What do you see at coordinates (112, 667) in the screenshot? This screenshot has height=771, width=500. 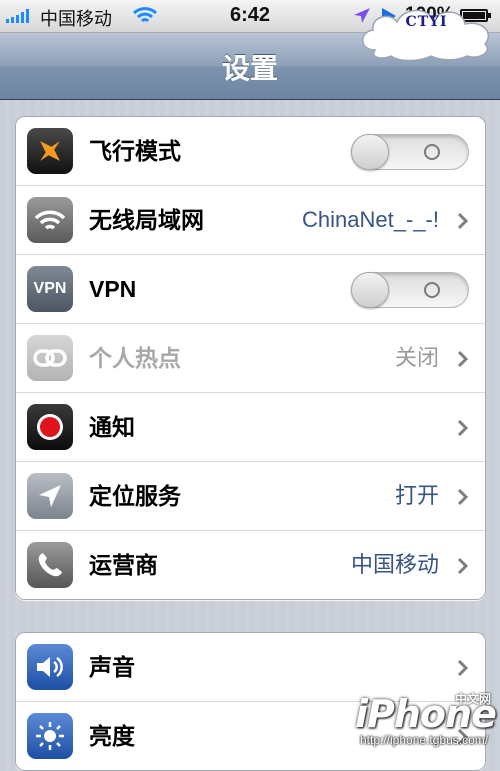 I see `row-label: 声音` at bounding box center [112, 667].